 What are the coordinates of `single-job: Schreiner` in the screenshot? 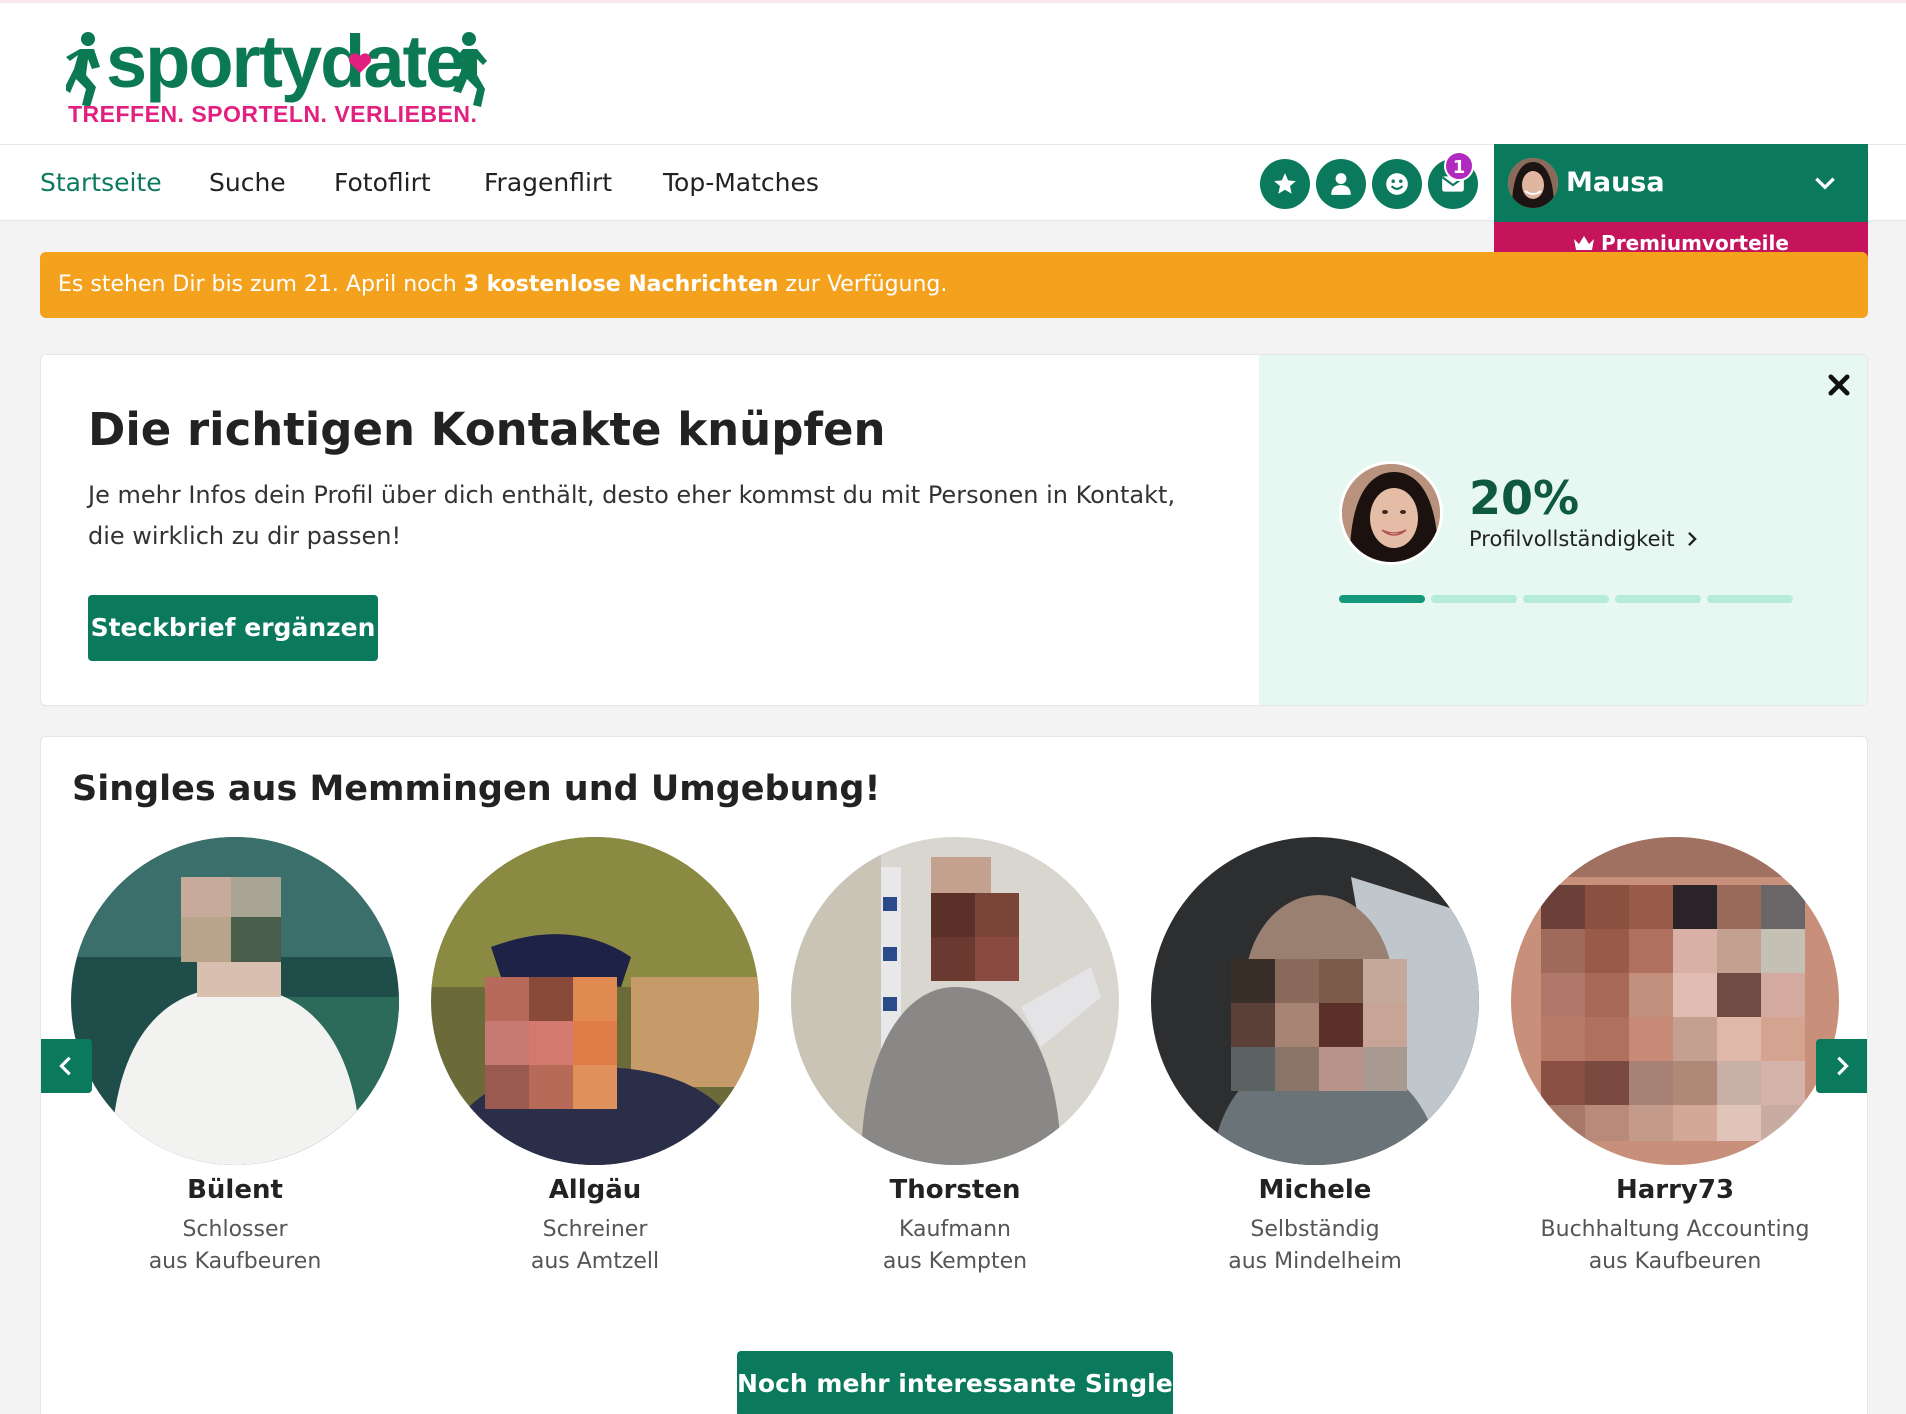 It's located at (595, 1229).